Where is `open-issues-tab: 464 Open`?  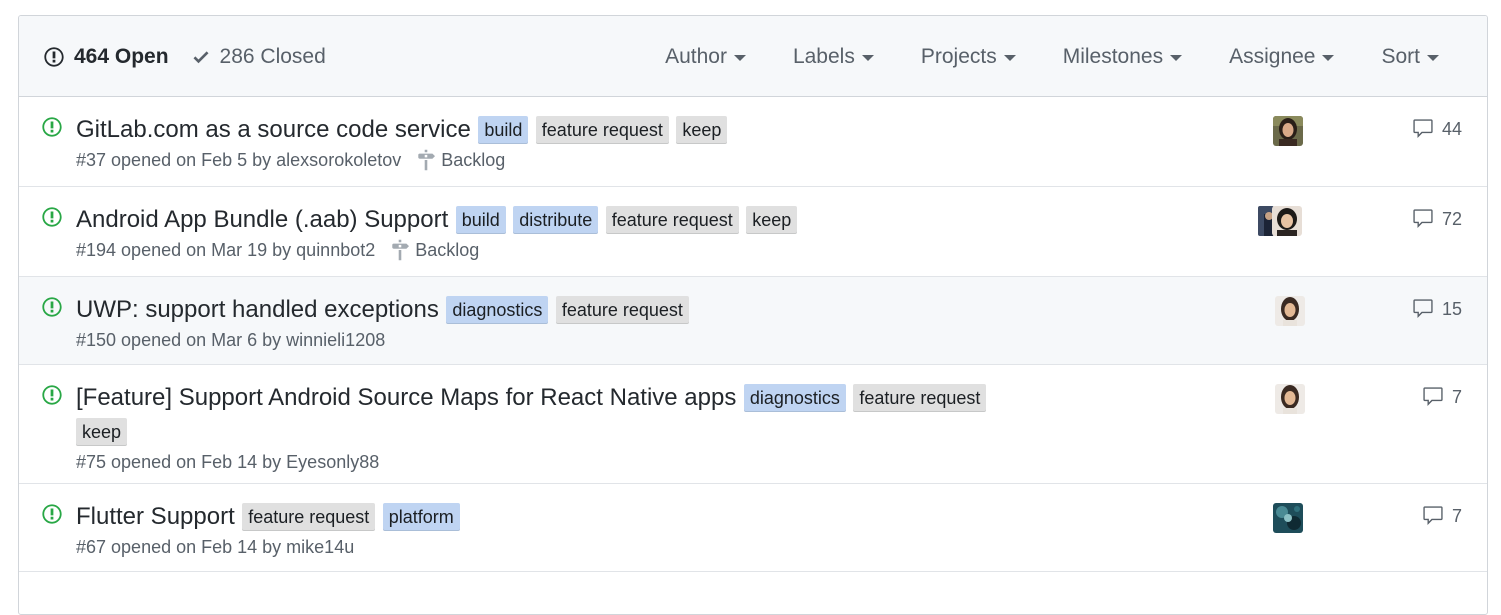
open-issues-tab: 464 Open is located at coordinates (106, 57).